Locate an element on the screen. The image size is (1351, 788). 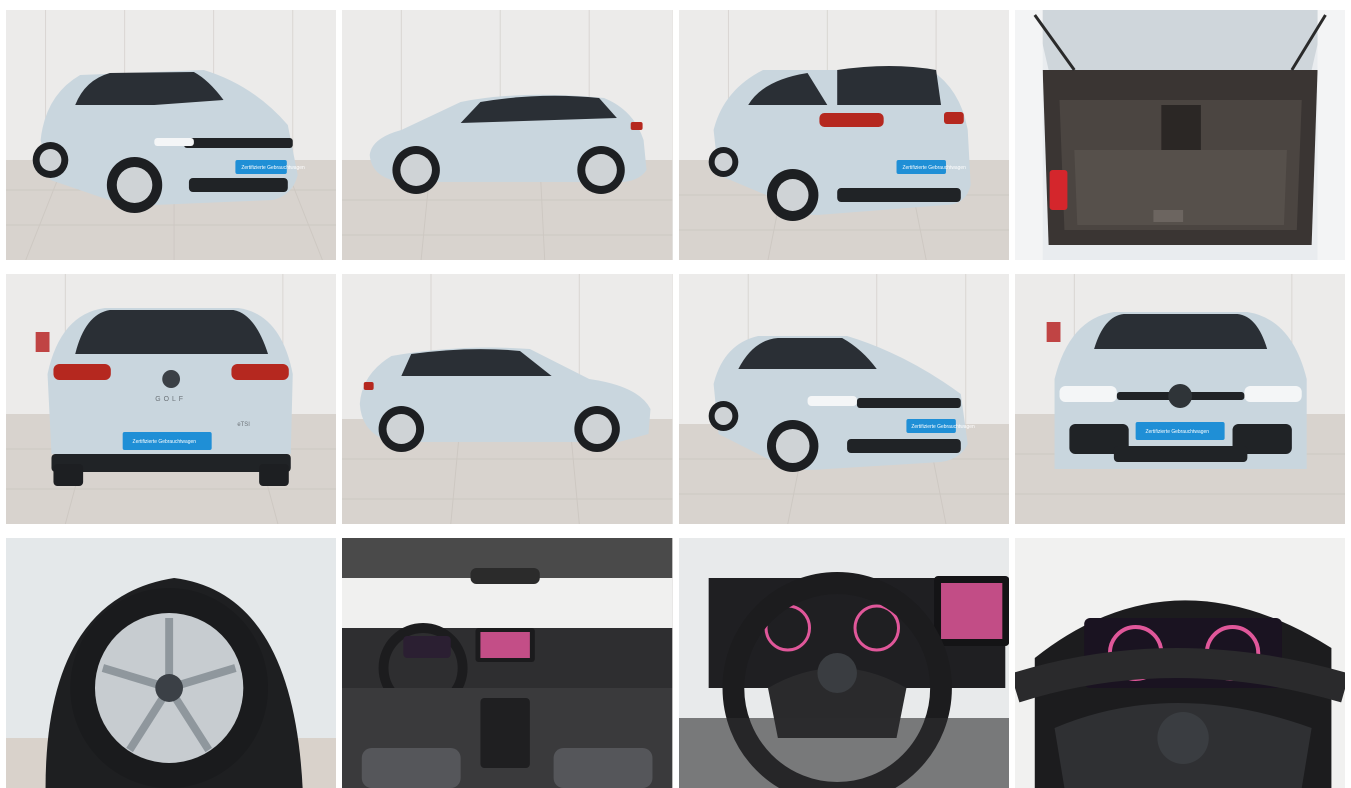
interior-photo is located at coordinates (507, 663).